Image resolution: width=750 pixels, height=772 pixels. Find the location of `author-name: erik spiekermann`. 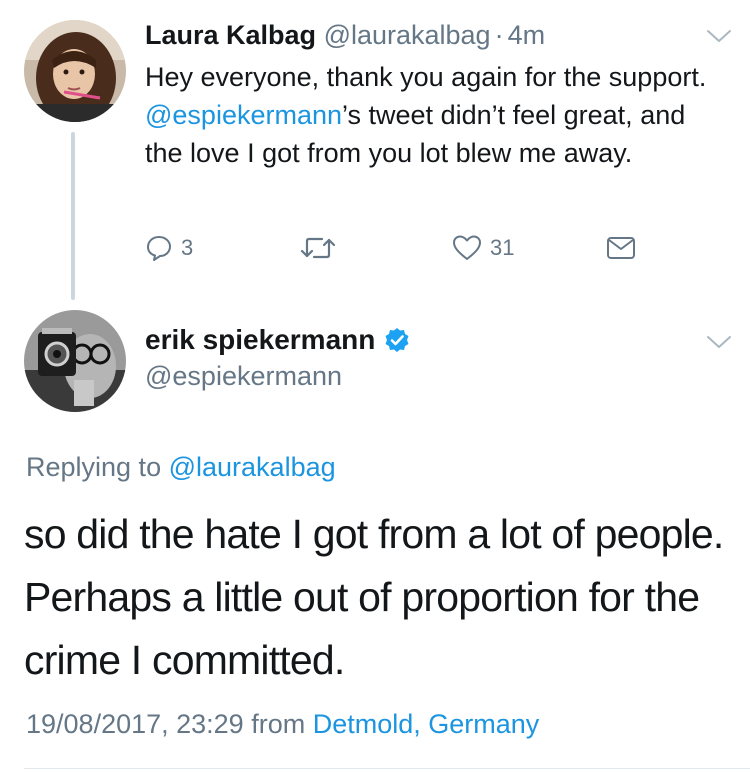

author-name: erik spiekermann is located at coordinates (260, 340).